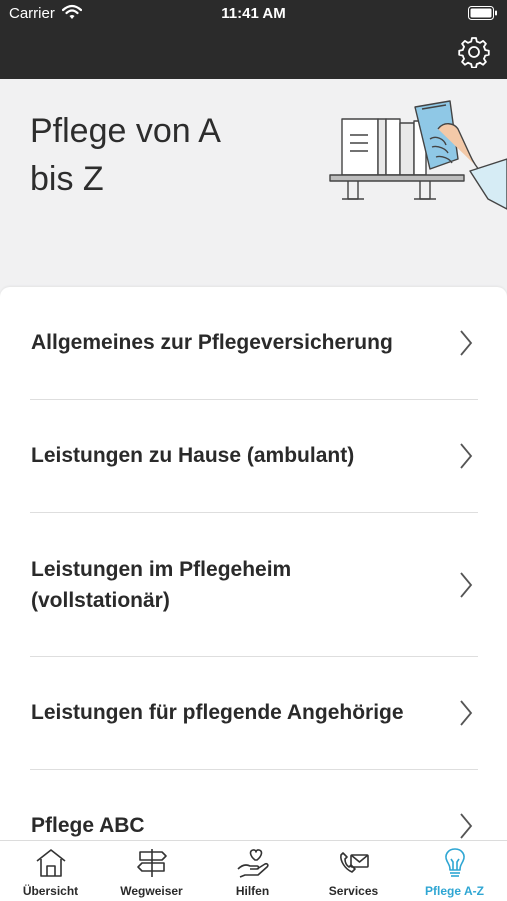  I want to click on list-item-zu-hause: Leistungen zu Hause (ambulant), so click(253, 456).